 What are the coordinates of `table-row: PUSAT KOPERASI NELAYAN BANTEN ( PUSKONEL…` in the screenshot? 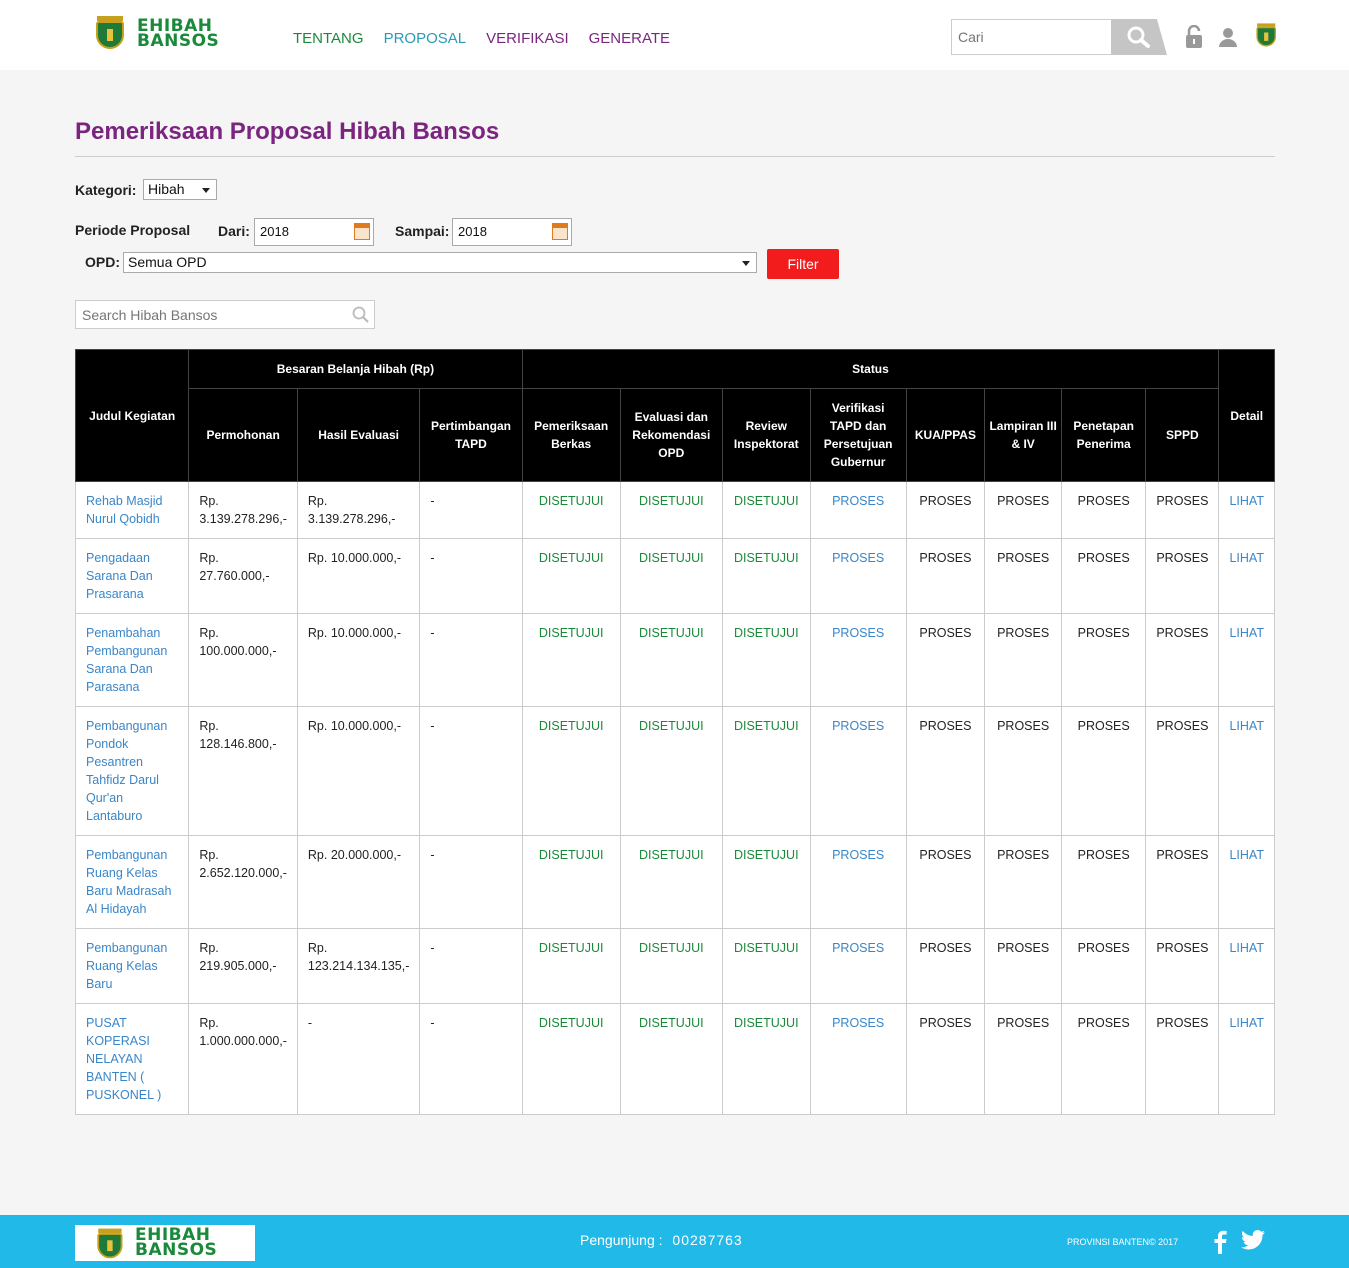 It's located at (674, 1059).